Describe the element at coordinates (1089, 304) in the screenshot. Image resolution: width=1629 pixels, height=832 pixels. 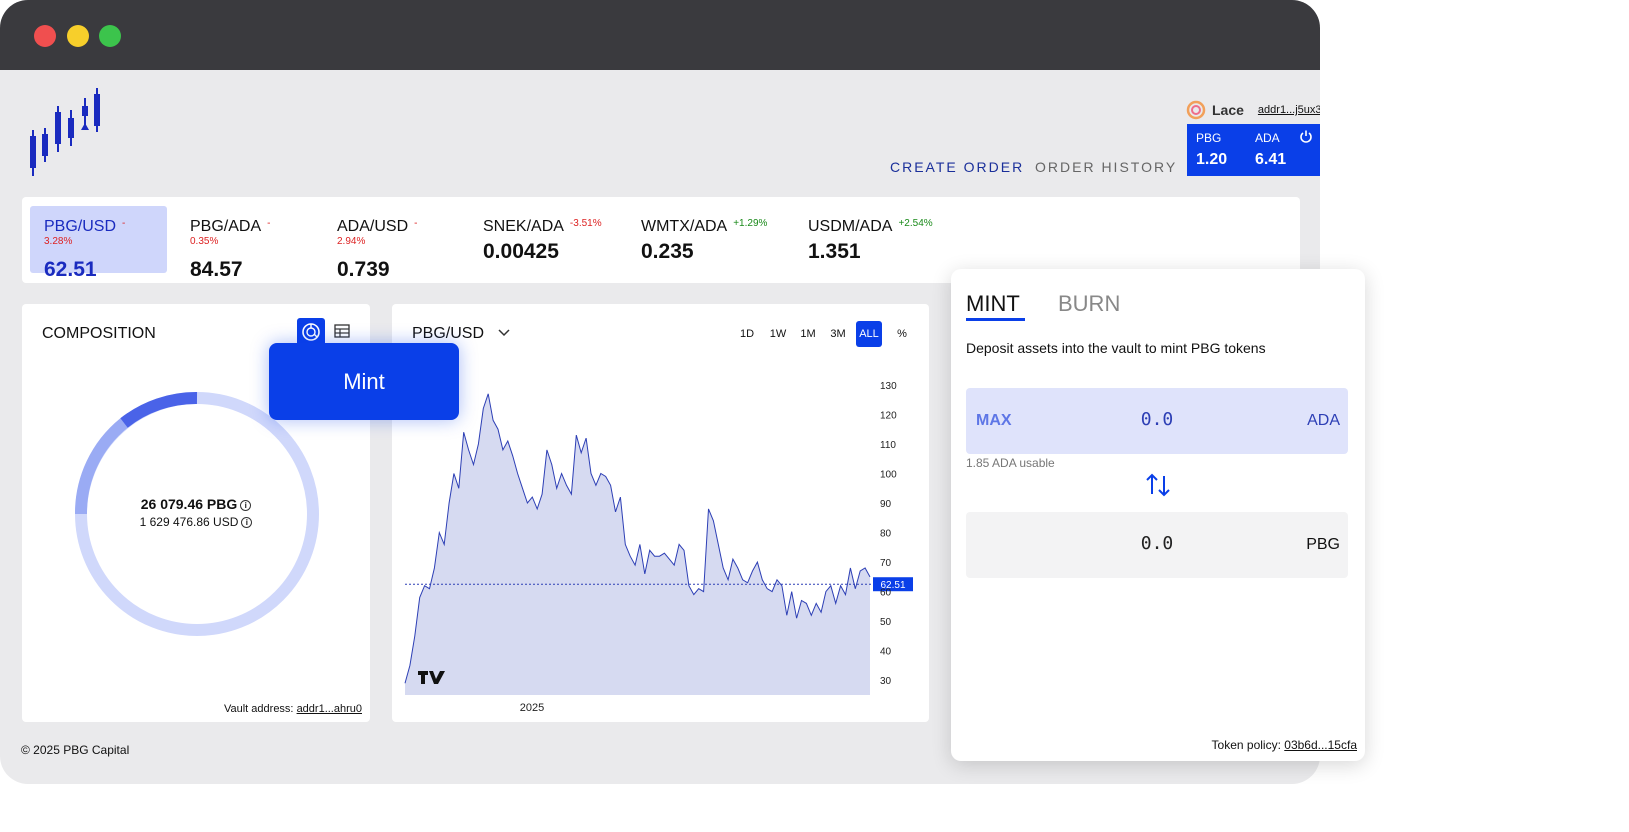
I see `tab-burn: BURN` at that location.